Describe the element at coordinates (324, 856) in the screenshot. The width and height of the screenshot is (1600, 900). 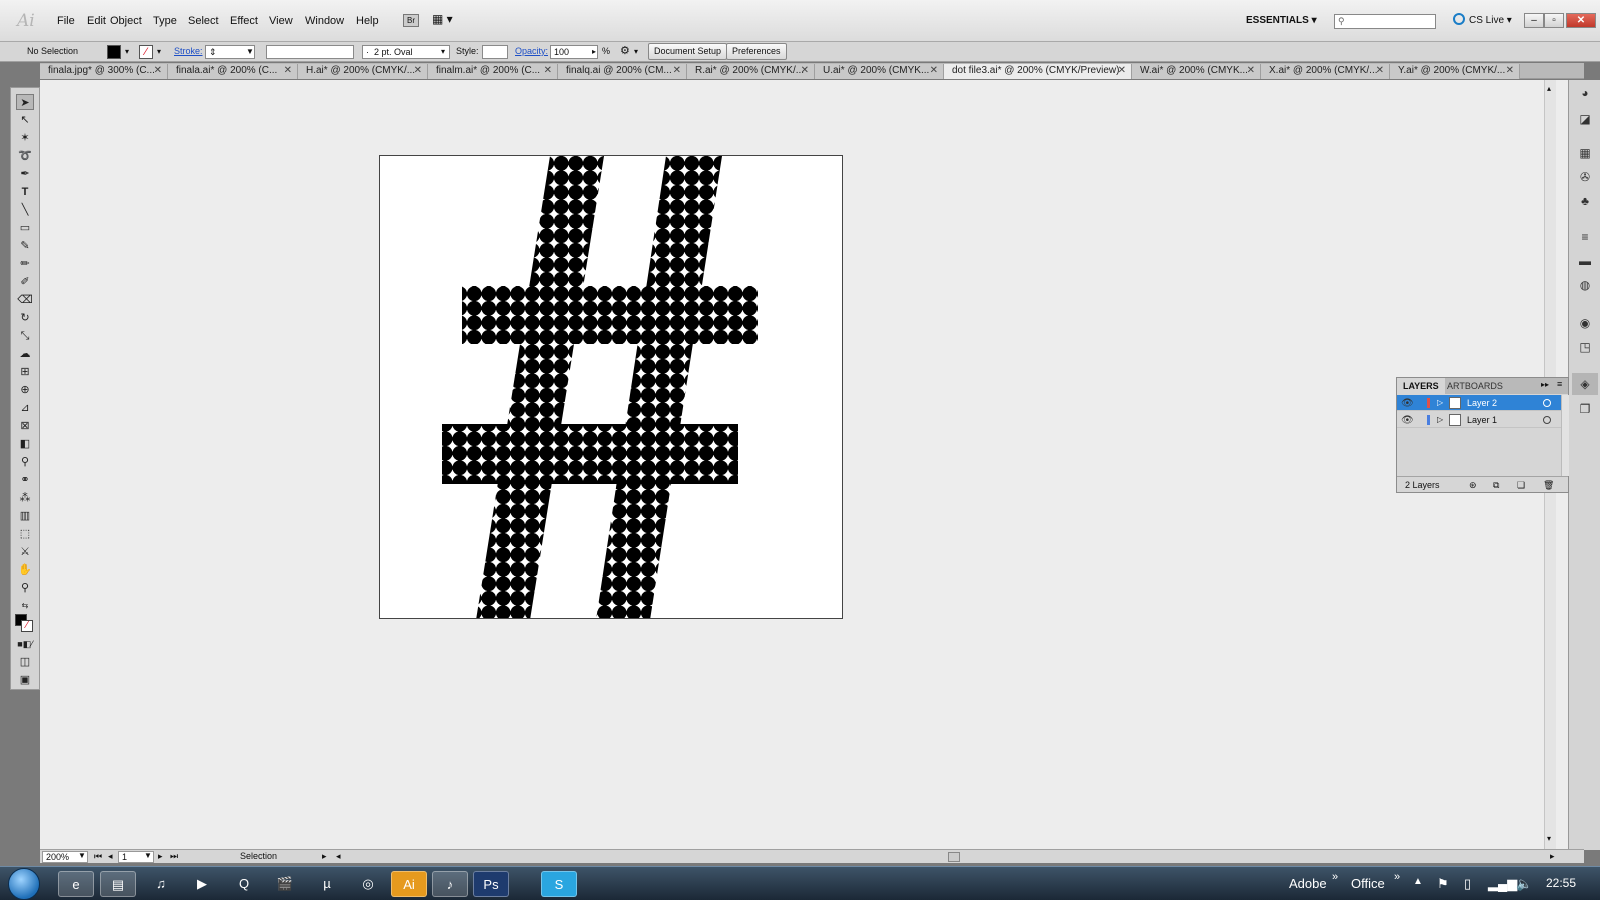
I see `status-menu-icon: ▸` at that location.